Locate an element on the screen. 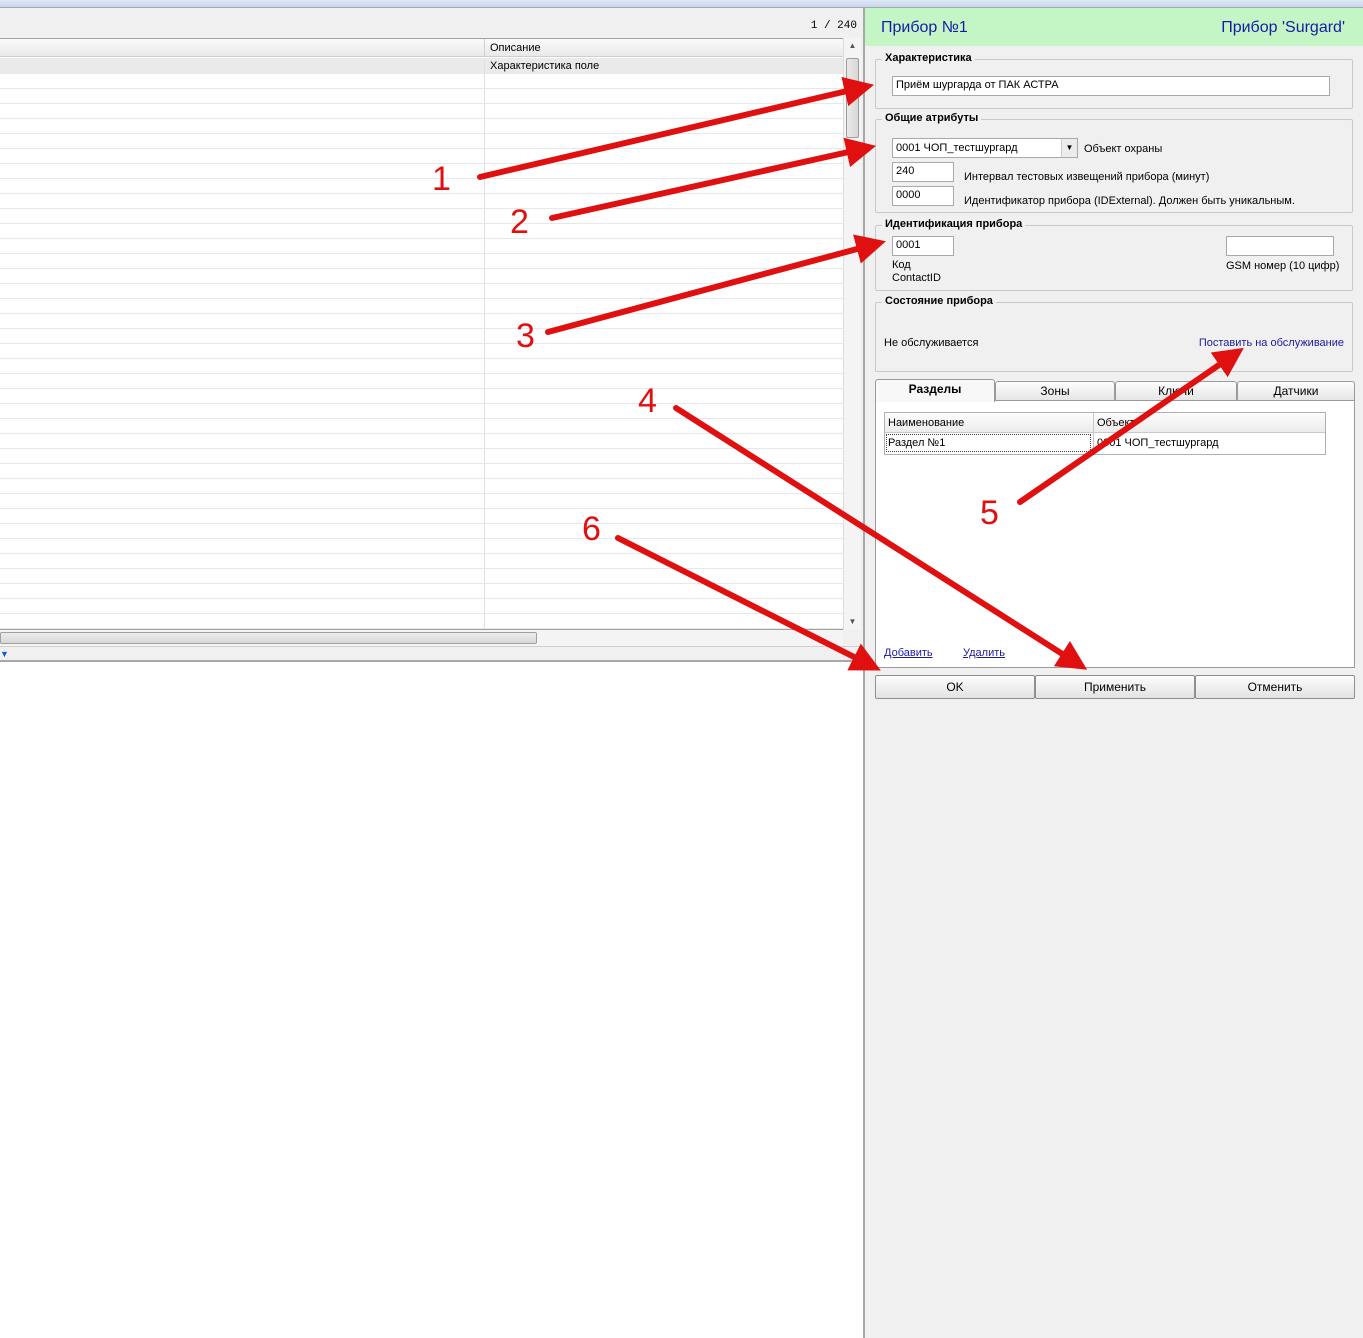 This screenshot has width=1363, height=1338. annotation-number-4: 4 is located at coordinates (647, 401).